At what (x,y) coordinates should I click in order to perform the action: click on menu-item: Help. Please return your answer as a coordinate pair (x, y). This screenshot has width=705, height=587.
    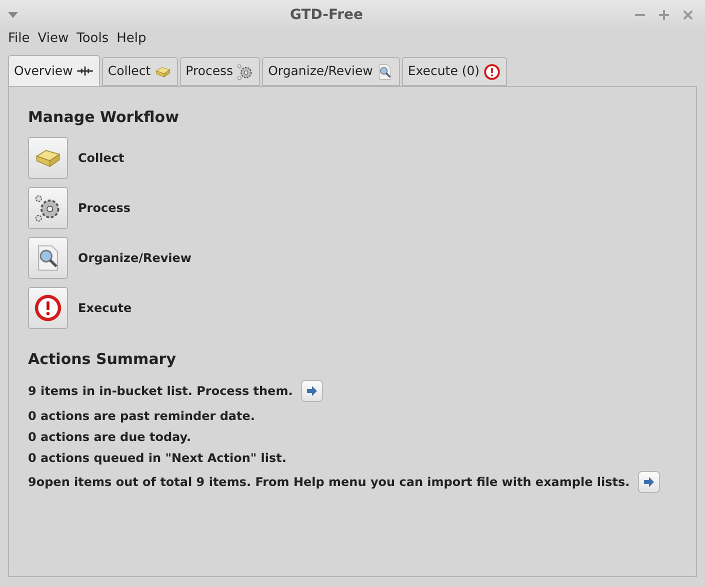
    Looking at the image, I should click on (131, 39).